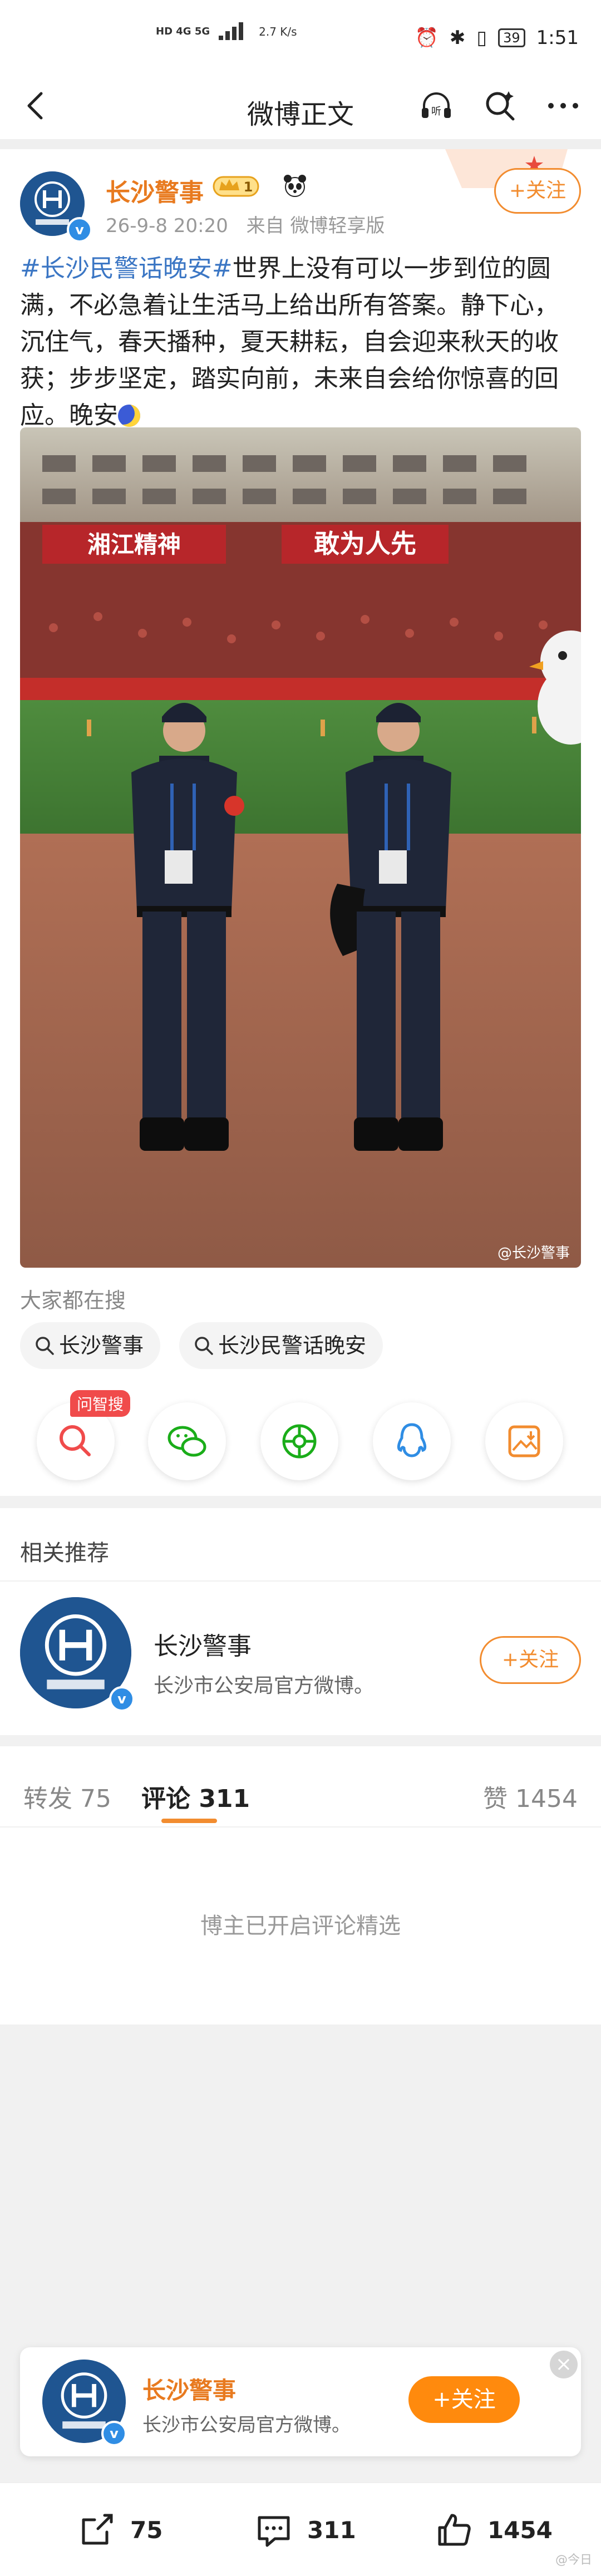 The image size is (601, 2576). Describe the element at coordinates (67, 1797) in the screenshot. I see `tab-repost: 转发 75` at that location.